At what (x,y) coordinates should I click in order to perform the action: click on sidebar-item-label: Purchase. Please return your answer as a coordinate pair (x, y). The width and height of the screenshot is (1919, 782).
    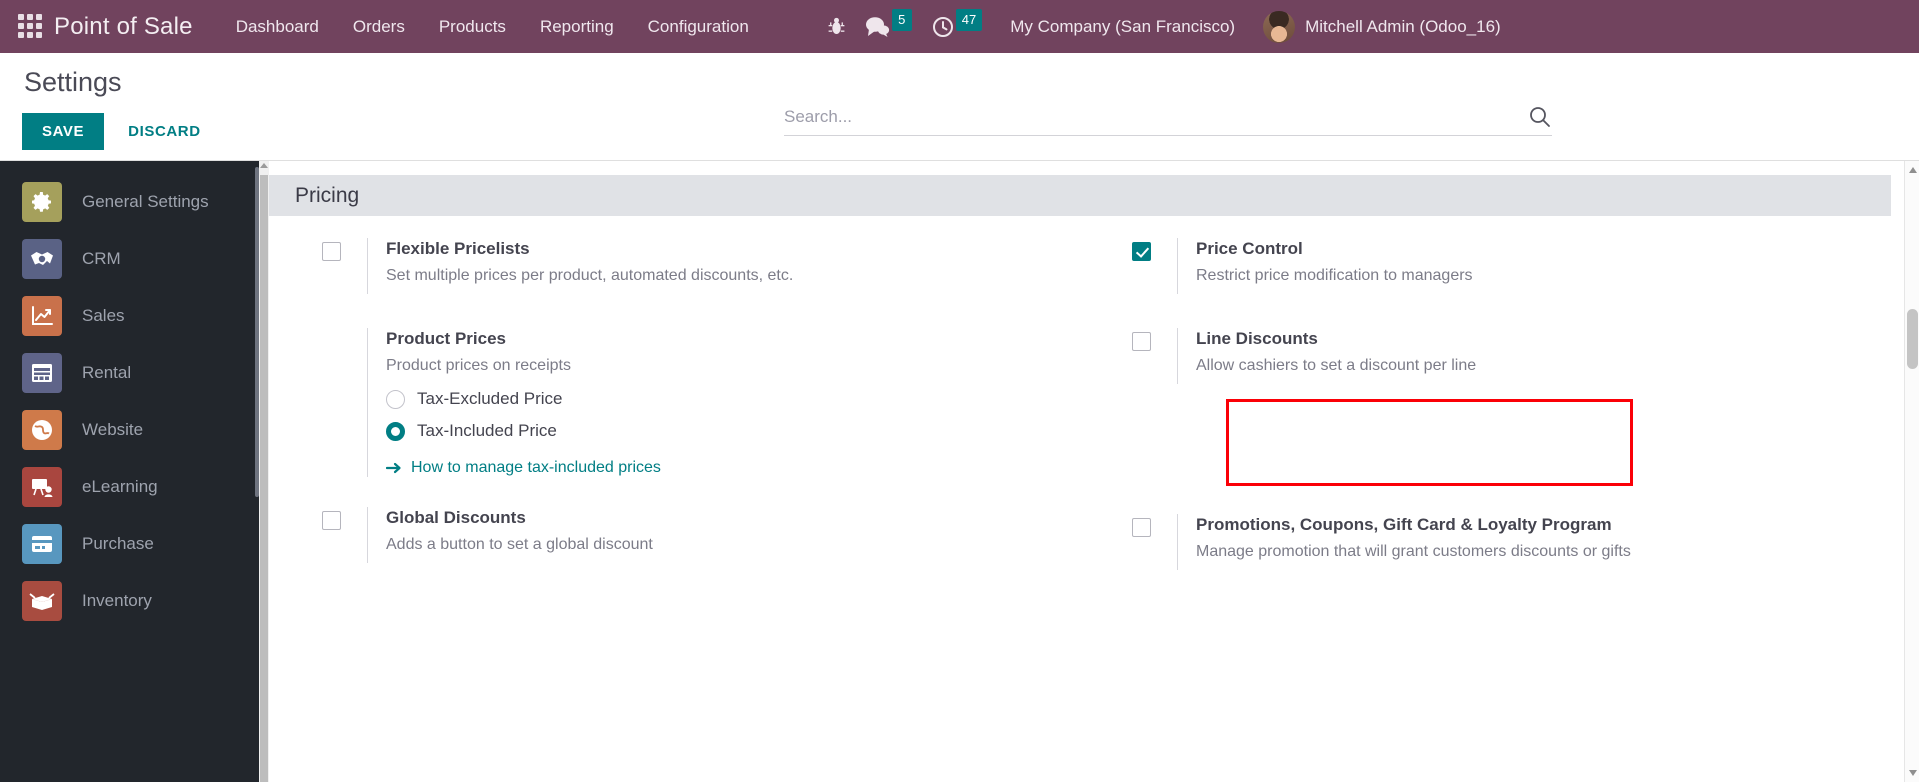
    Looking at the image, I should click on (118, 543).